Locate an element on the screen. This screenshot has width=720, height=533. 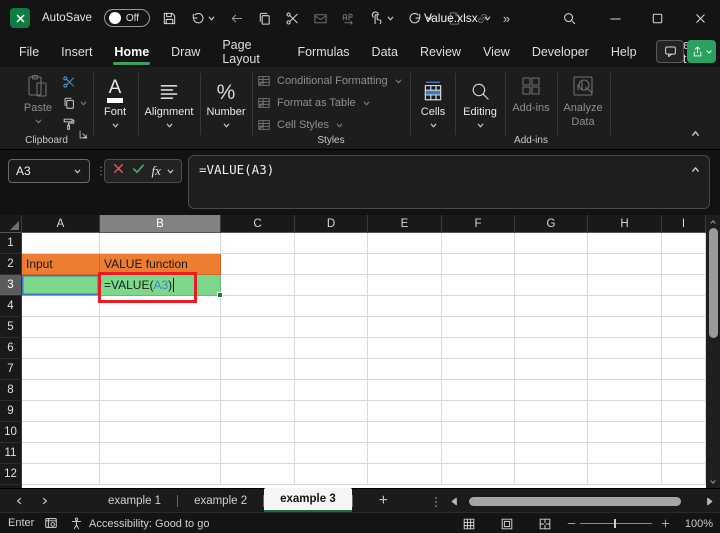
zoom-out-button is located at coordinates (571, 523).